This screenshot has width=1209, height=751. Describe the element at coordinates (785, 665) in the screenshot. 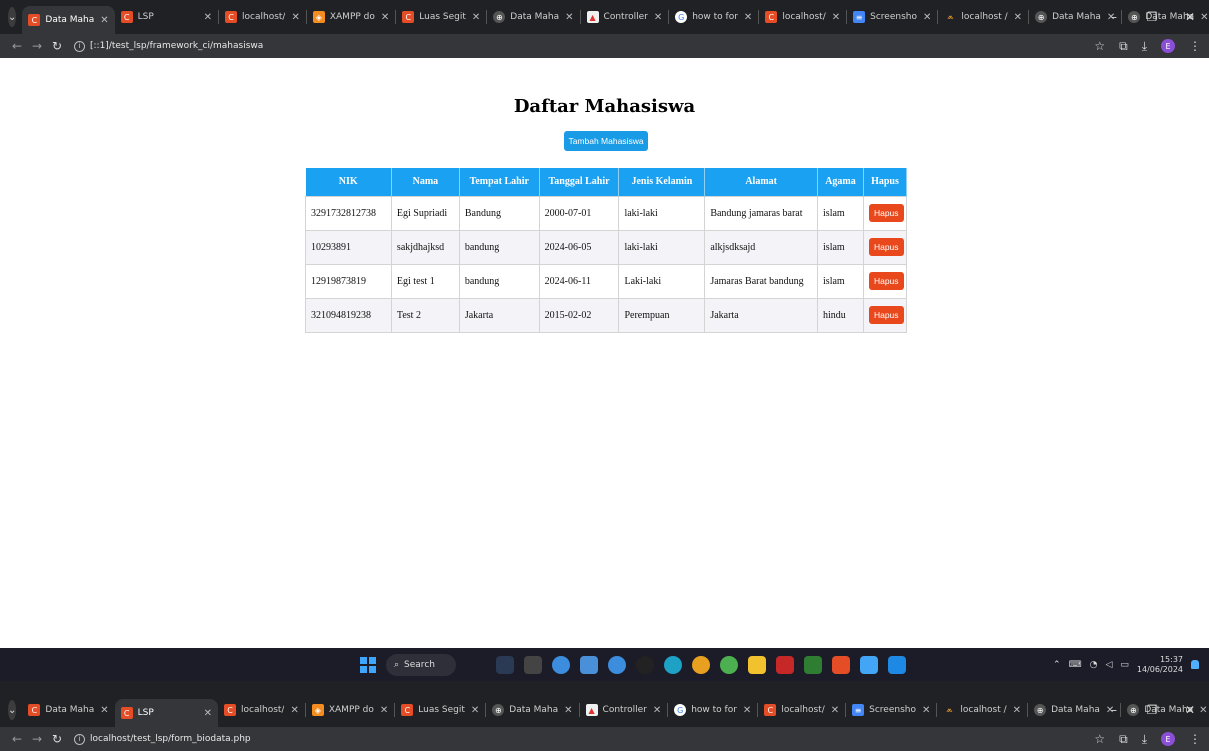

I see `app-red-icon` at that location.